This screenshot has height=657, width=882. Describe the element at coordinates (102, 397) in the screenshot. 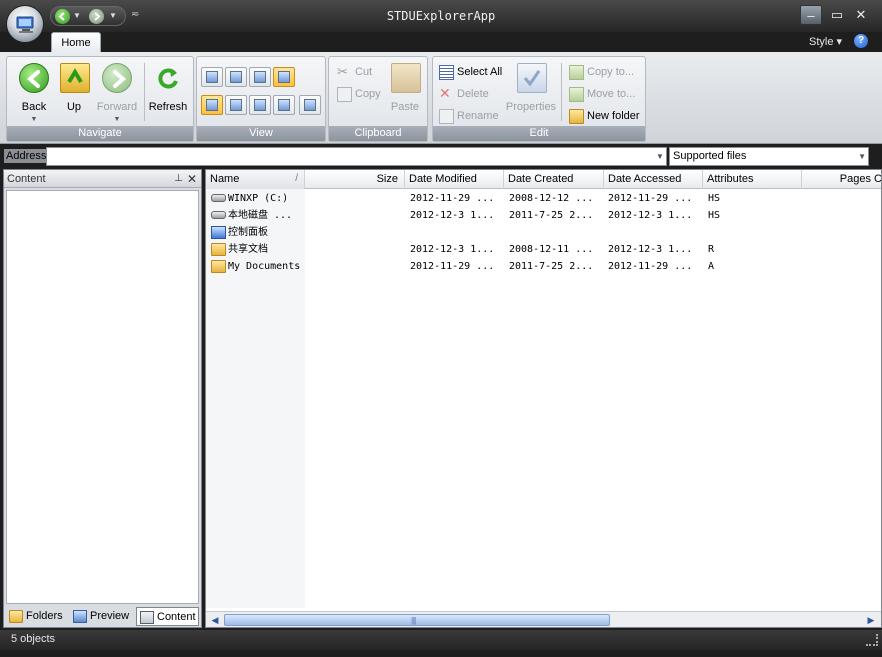

I see `content-pane-body` at that location.